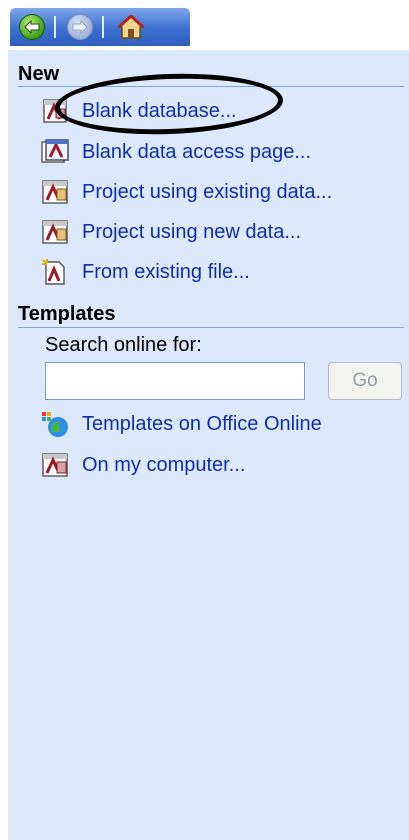  I want to click on home-icon, so click(131, 26).